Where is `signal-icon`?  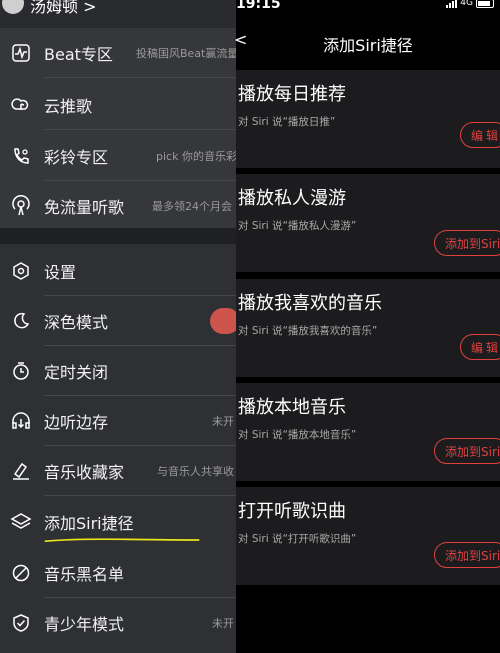 signal-icon is located at coordinates (452, 4).